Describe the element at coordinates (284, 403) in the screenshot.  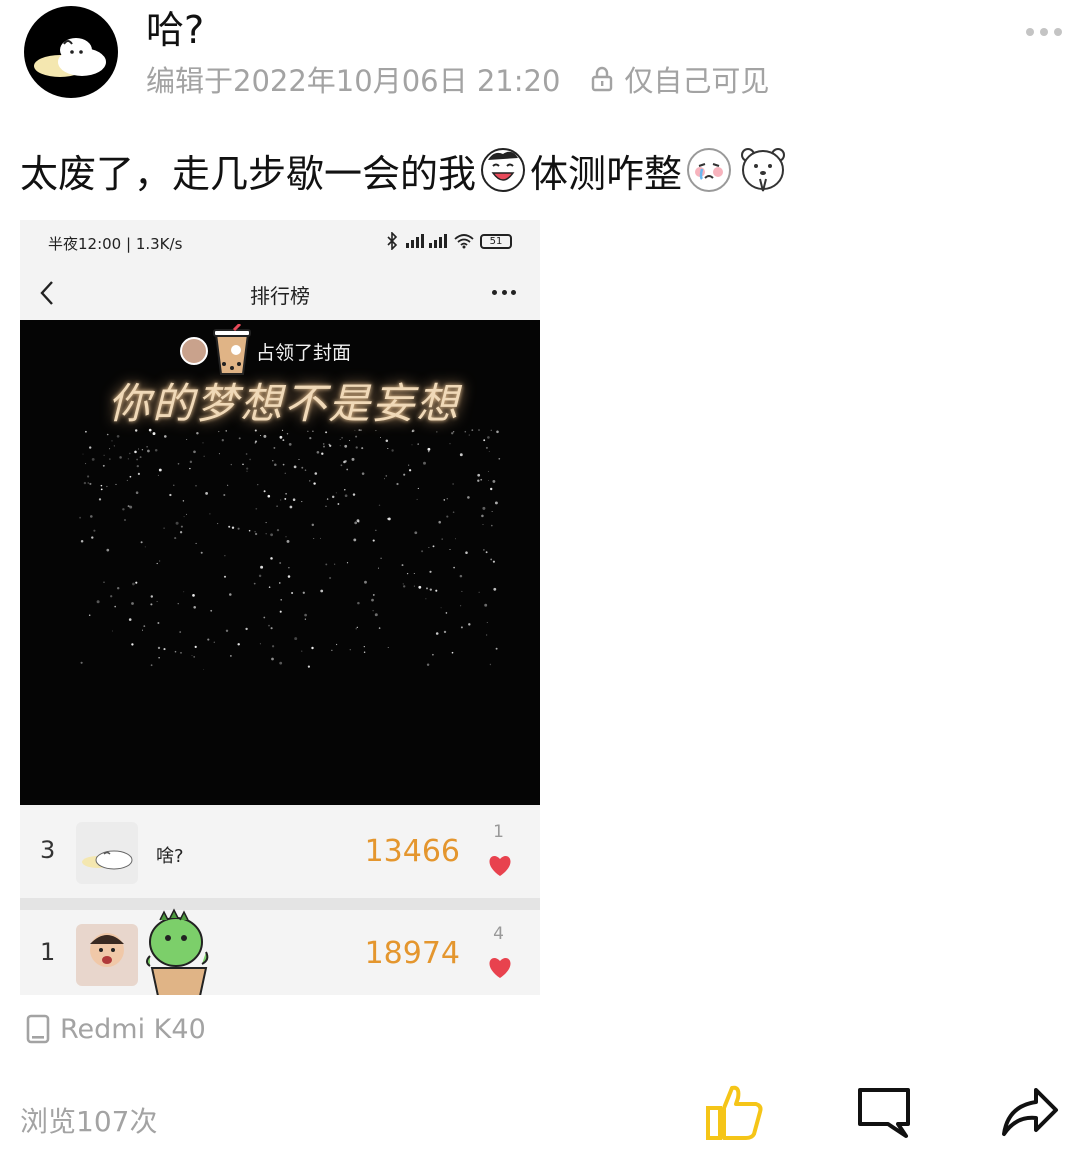
I see `cover-slogan: 你的梦想不是妄想` at that location.